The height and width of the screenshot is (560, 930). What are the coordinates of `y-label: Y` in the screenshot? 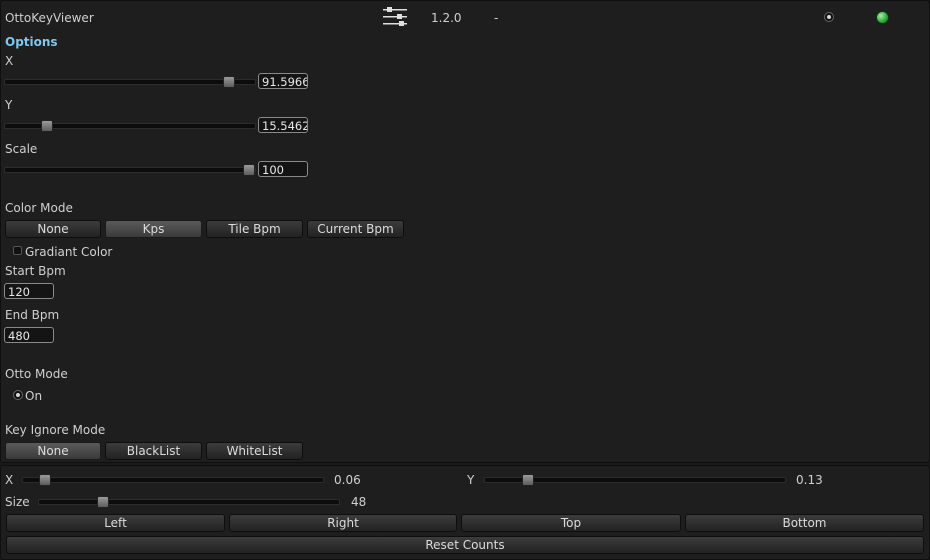 It's located at (9, 105).